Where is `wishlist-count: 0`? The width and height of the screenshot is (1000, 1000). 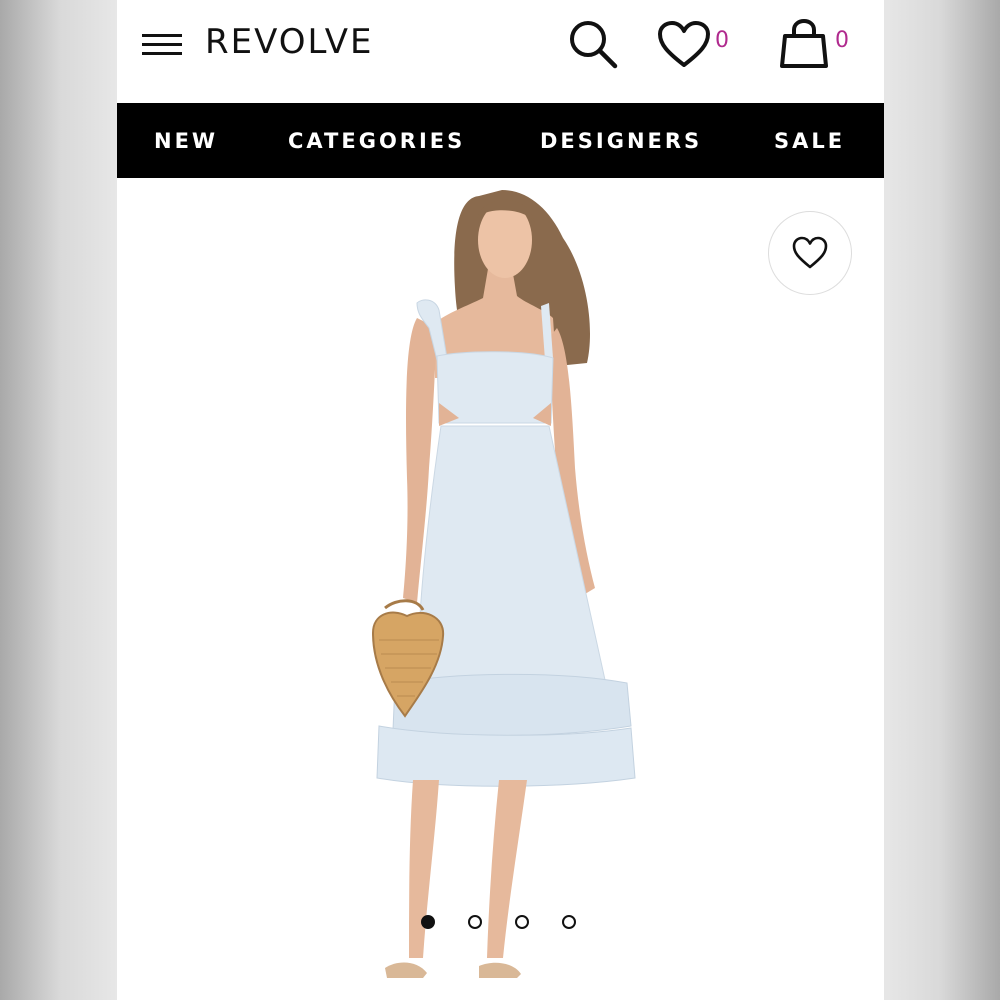
wishlist-count: 0 is located at coordinates (722, 40).